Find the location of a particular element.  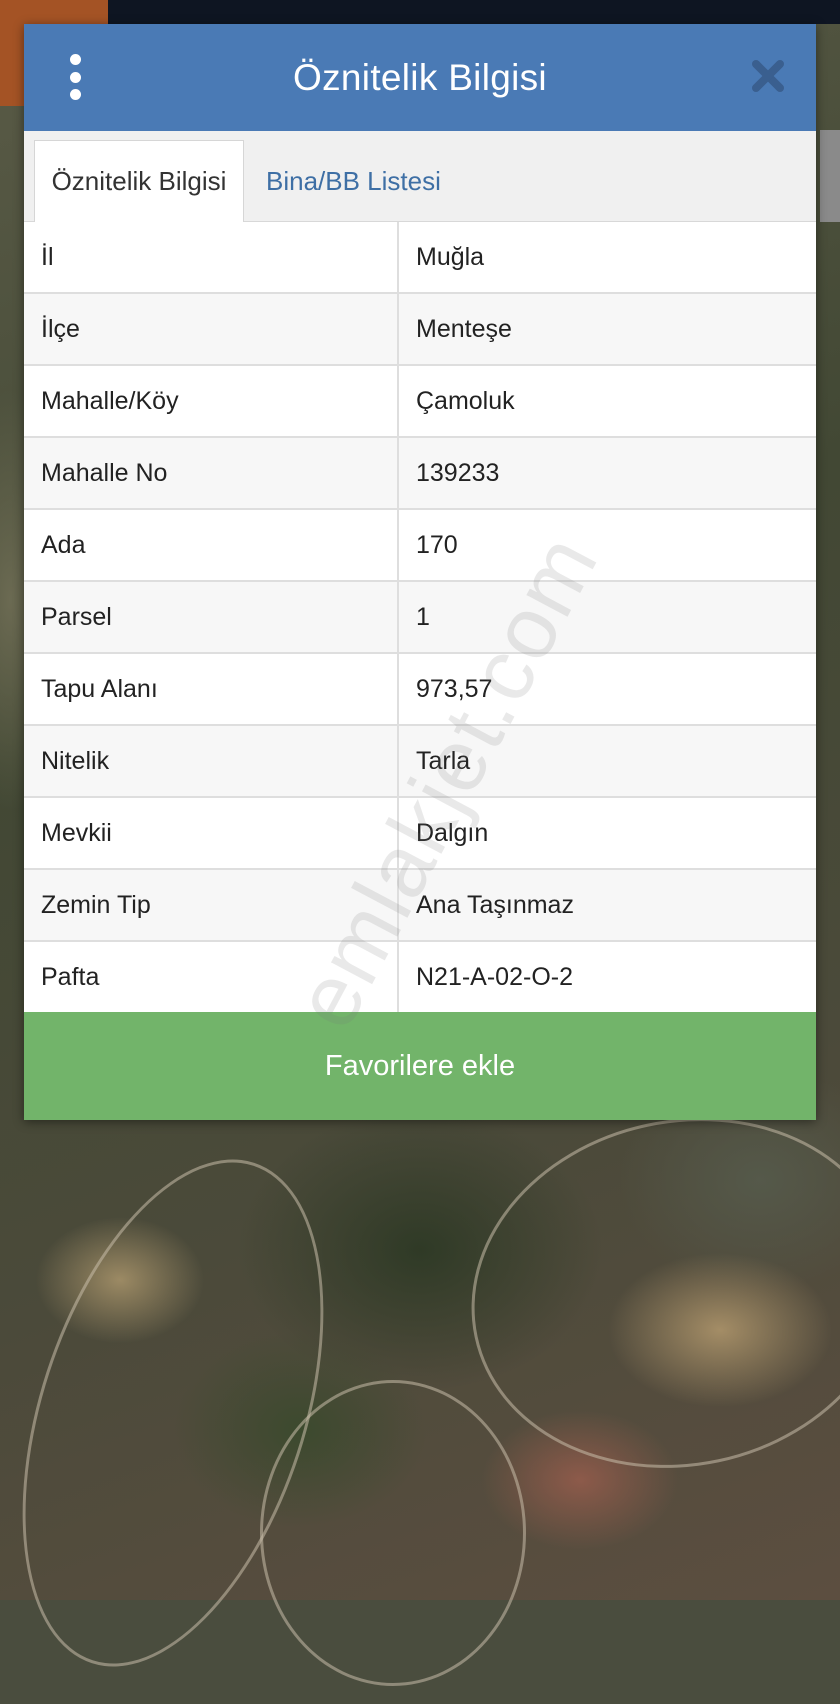

attribute-value: Ana Taşınmaz is located at coordinates (607, 905).